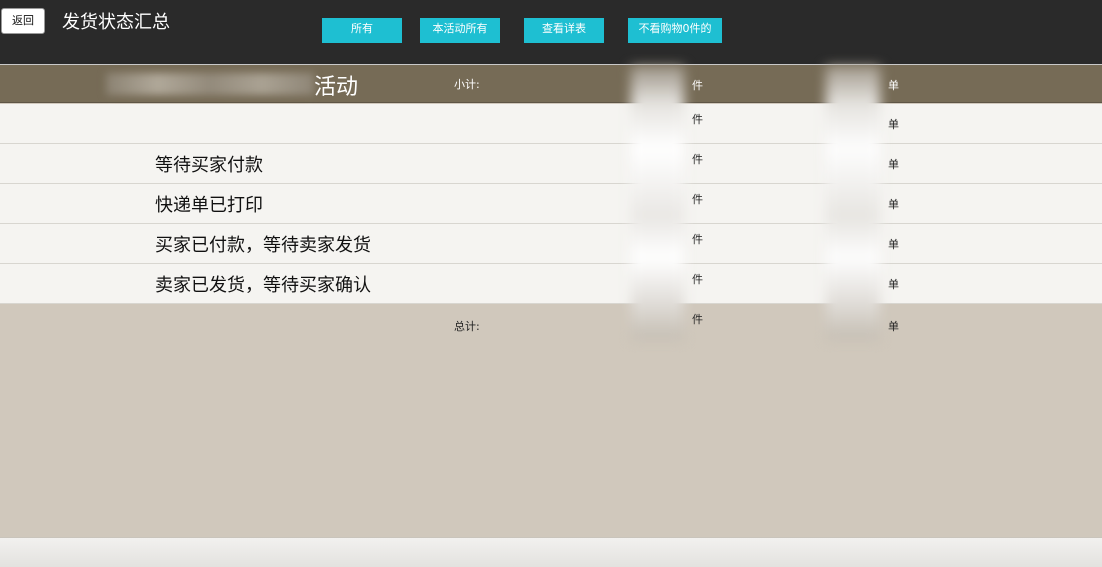 The width and height of the screenshot is (1102, 567). I want to click on status-label: 卖家已发货，等待买家确认, so click(263, 285).